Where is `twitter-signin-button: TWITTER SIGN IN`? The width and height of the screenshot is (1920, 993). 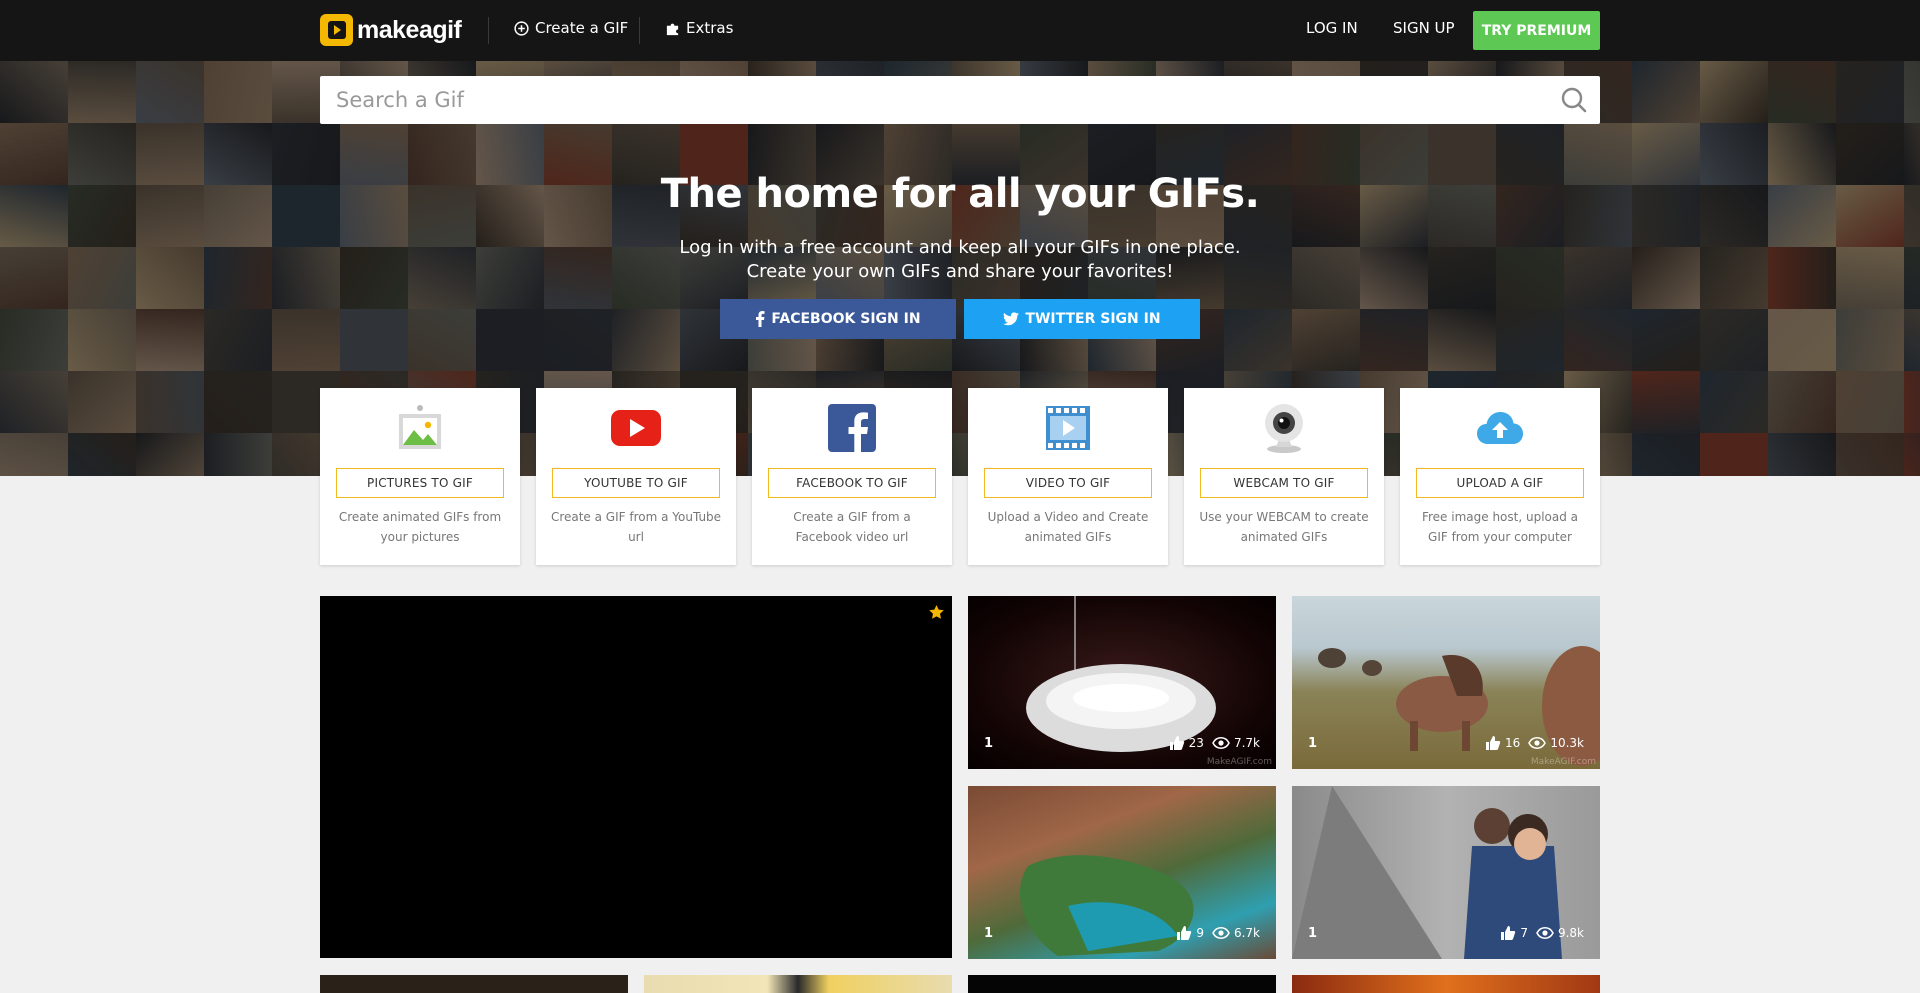 twitter-signin-button: TWITTER SIGN IN is located at coordinates (1082, 319).